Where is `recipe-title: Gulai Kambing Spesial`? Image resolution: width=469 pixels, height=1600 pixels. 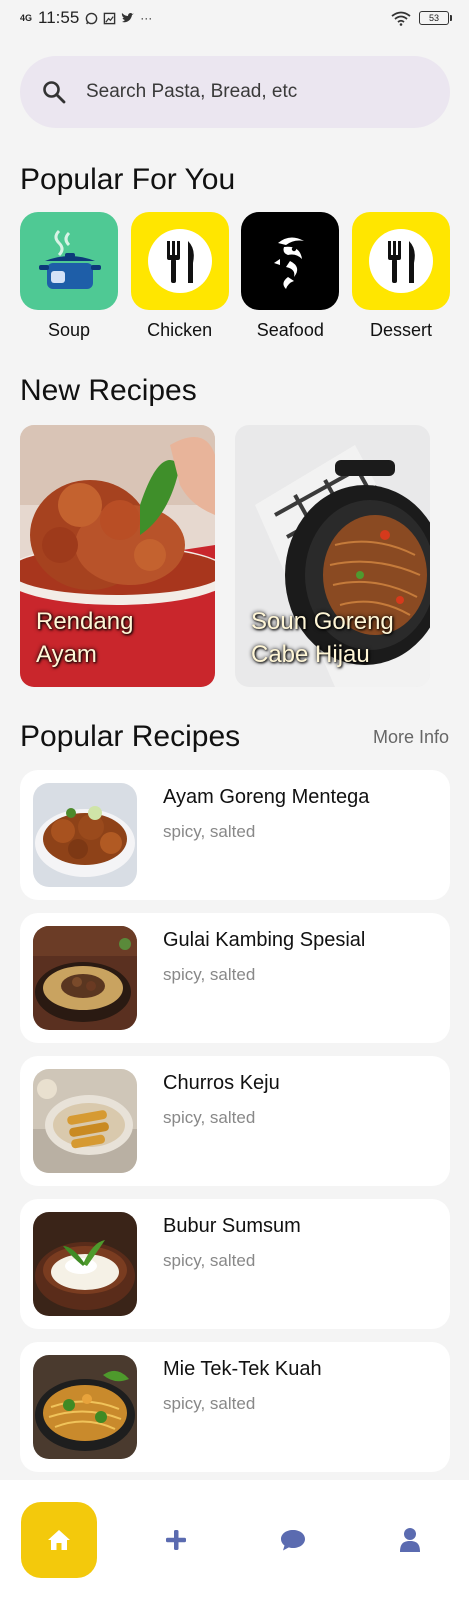 recipe-title: Gulai Kambing Spesial is located at coordinates (264, 940).